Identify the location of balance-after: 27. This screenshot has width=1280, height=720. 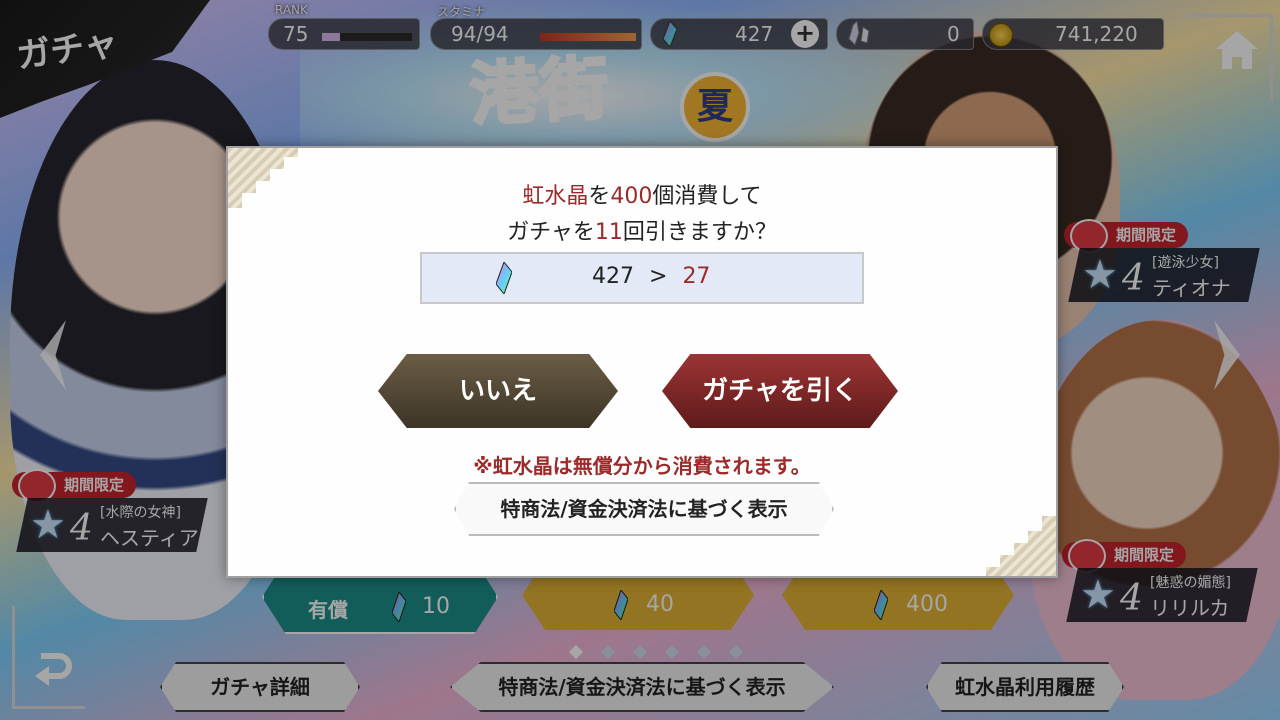
(696, 276).